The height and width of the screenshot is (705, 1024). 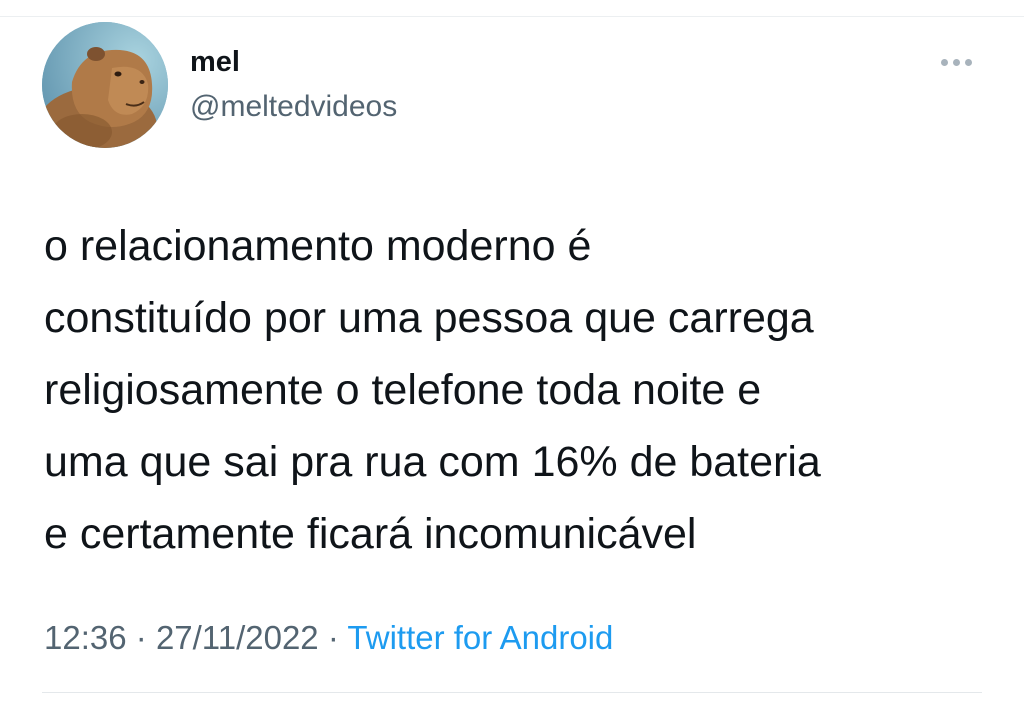 What do you see at coordinates (480, 637) in the screenshot?
I see `tweet-source-link: Twitter for Android` at bounding box center [480, 637].